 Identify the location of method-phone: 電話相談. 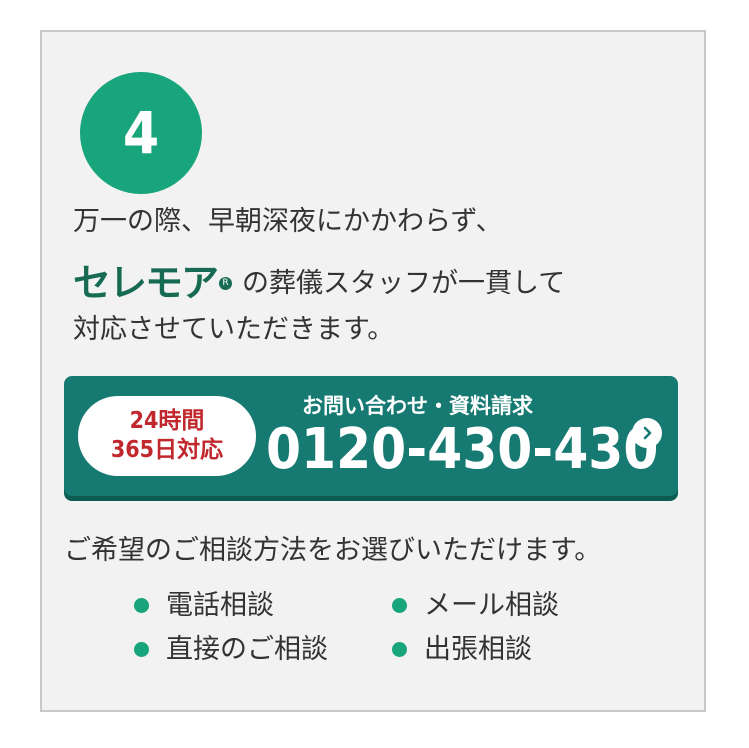
(204, 605).